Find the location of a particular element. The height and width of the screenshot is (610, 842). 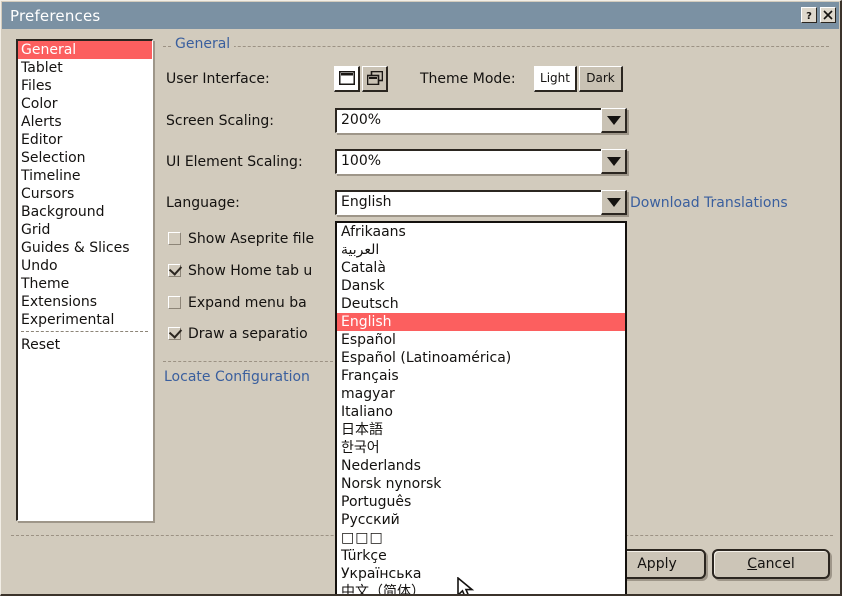

language-value: English is located at coordinates (366, 202).